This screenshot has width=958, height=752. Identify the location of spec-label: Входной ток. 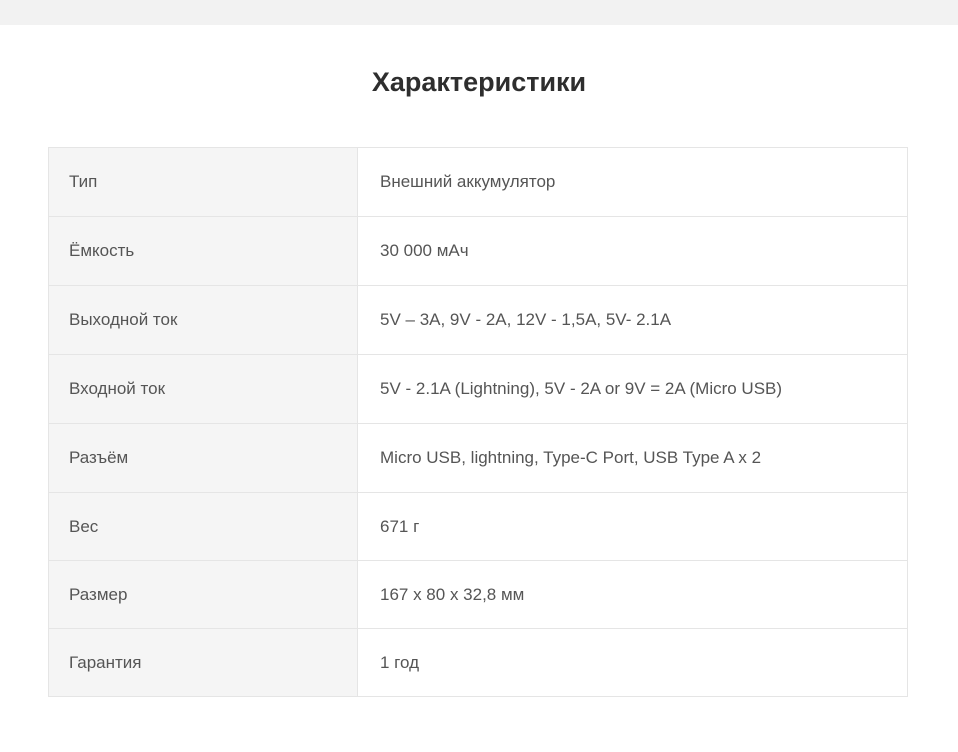
(203, 389).